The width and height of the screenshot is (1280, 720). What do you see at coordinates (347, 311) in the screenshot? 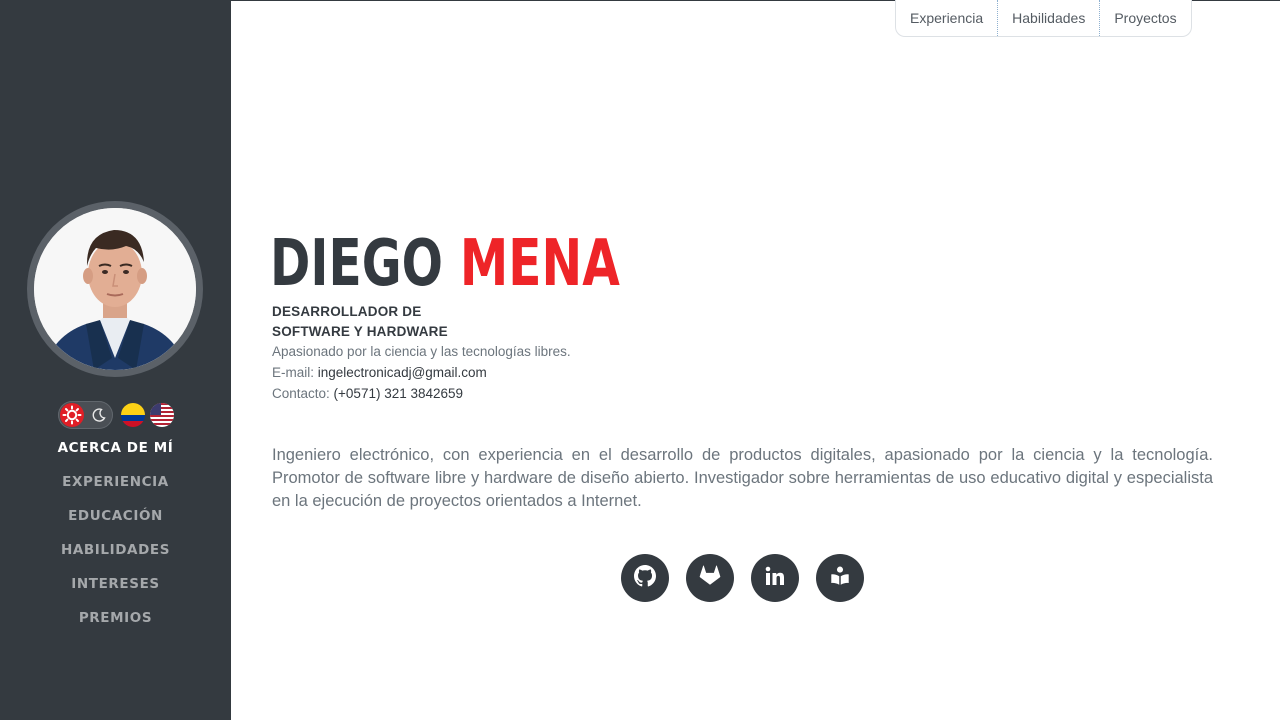
I see `role-line-1: DESARROLLADOR DE` at bounding box center [347, 311].